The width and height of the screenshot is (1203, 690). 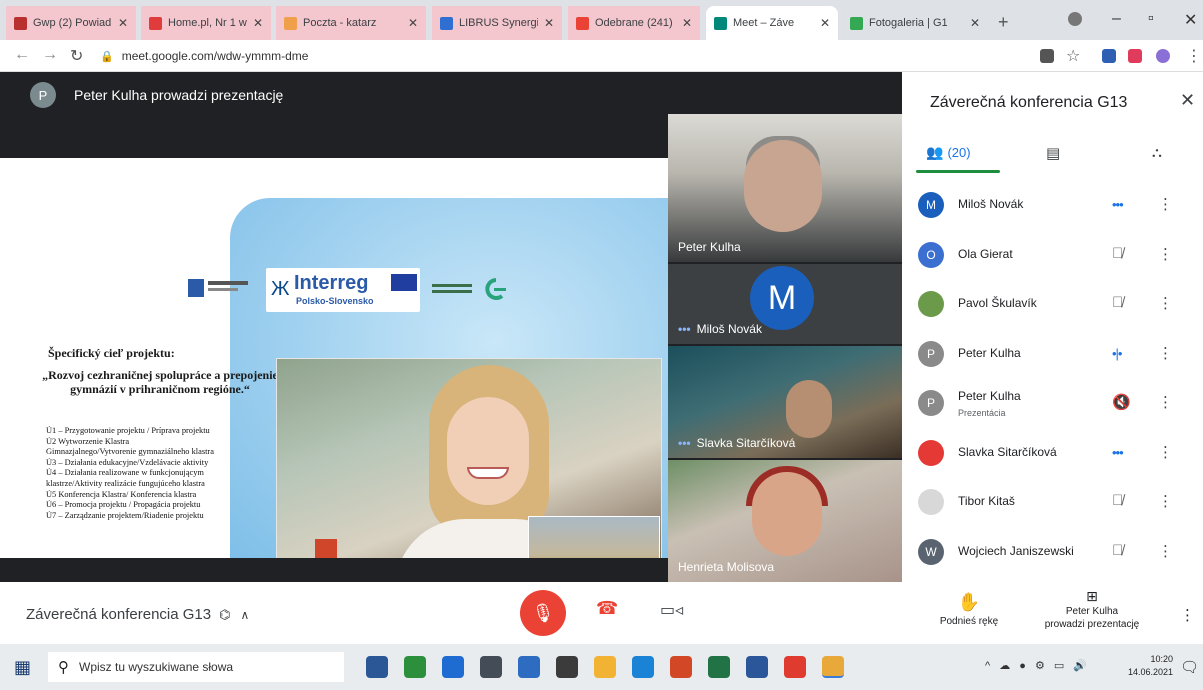 What do you see at coordinates (958, 171) in the screenshot?
I see `active-tab-indicator` at bounding box center [958, 171].